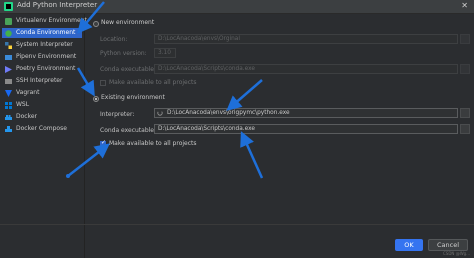 Image resolution: width=474 pixels, height=258 pixels. What do you see at coordinates (8, 105) in the screenshot?
I see `wsl-icon` at bounding box center [8, 105].